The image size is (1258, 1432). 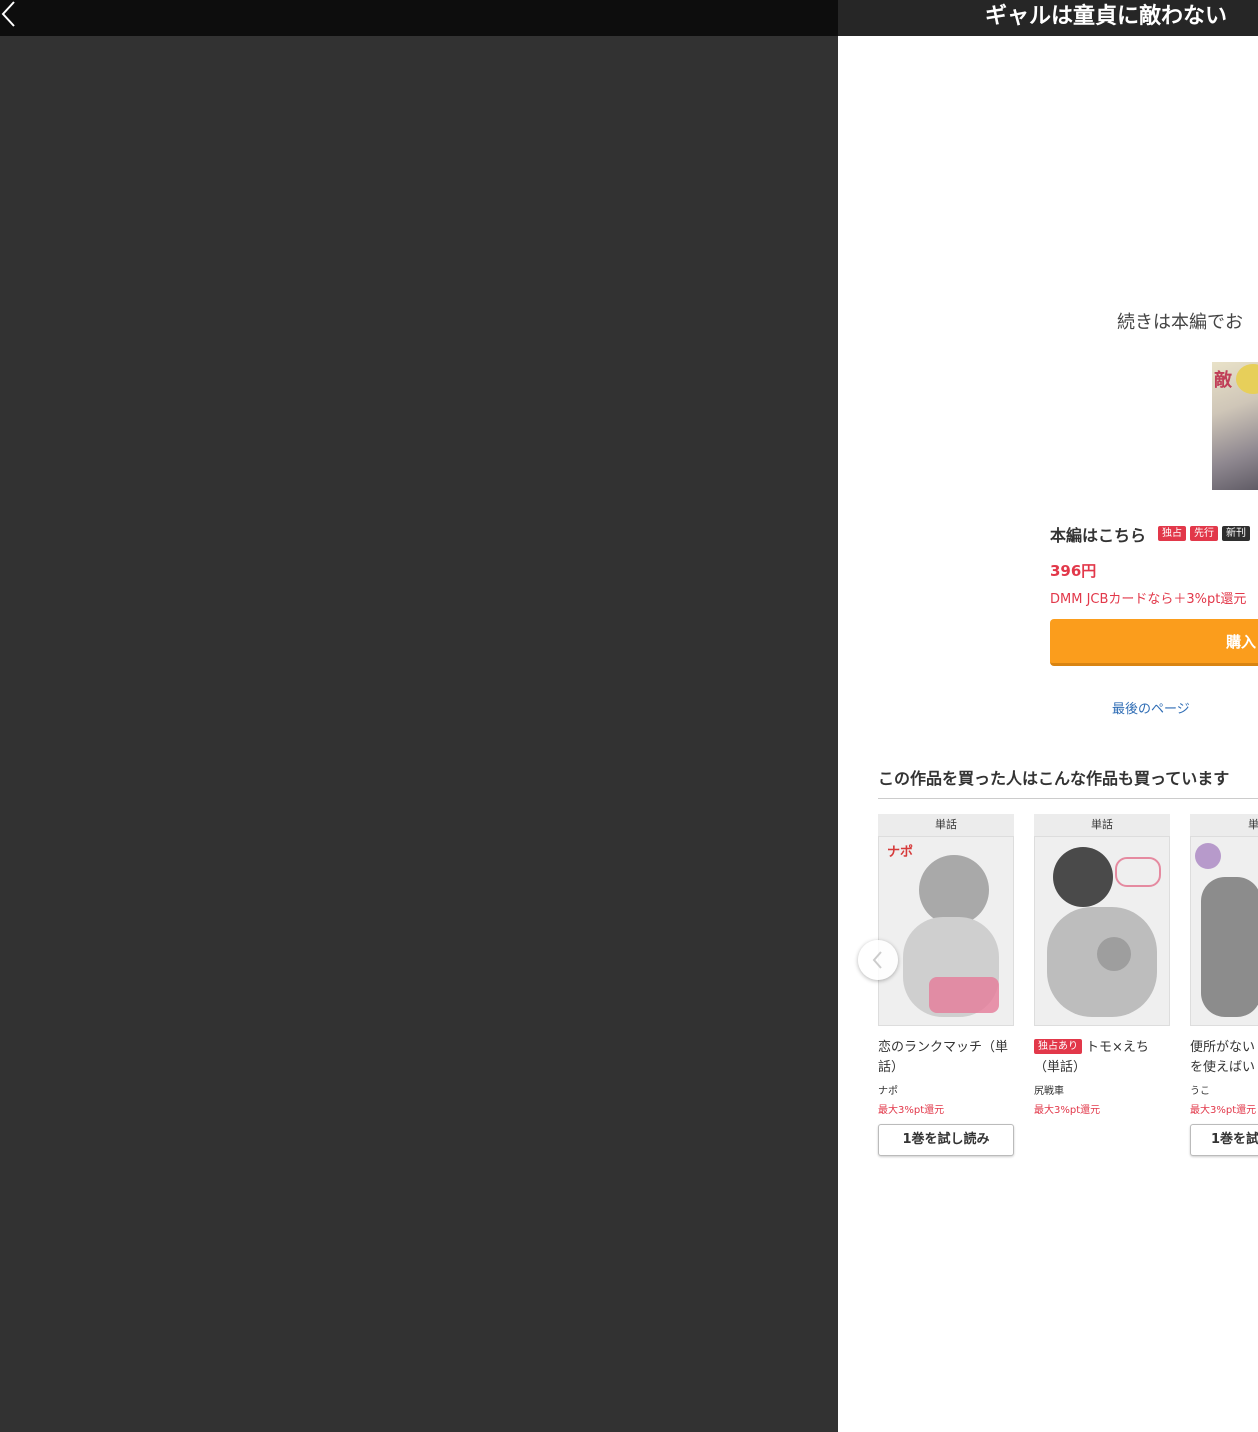 What do you see at coordinates (1235, 426) in the screenshot?
I see `main-volume-cover: 敵` at bounding box center [1235, 426].